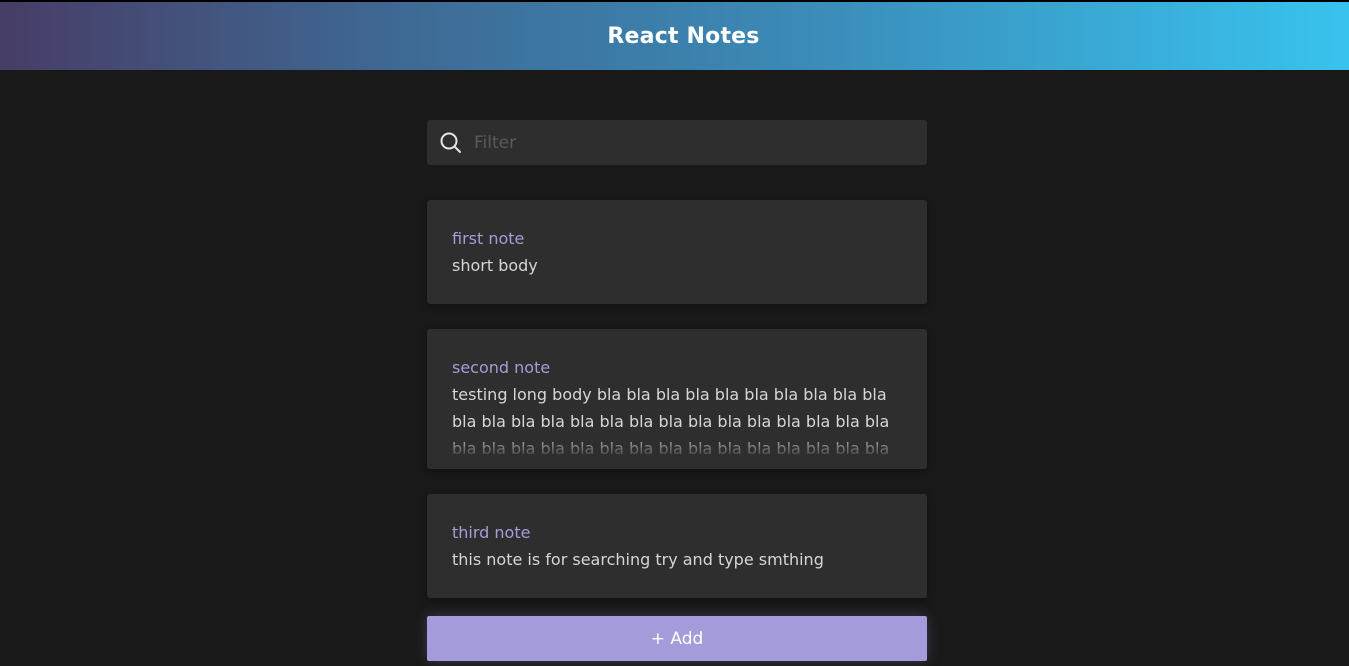 This screenshot has width=1349, height=666. What do you see at coordinates (677, 638) in the screenshot?
I see `add-note-button: + Add` at bounding box center [677, 638].